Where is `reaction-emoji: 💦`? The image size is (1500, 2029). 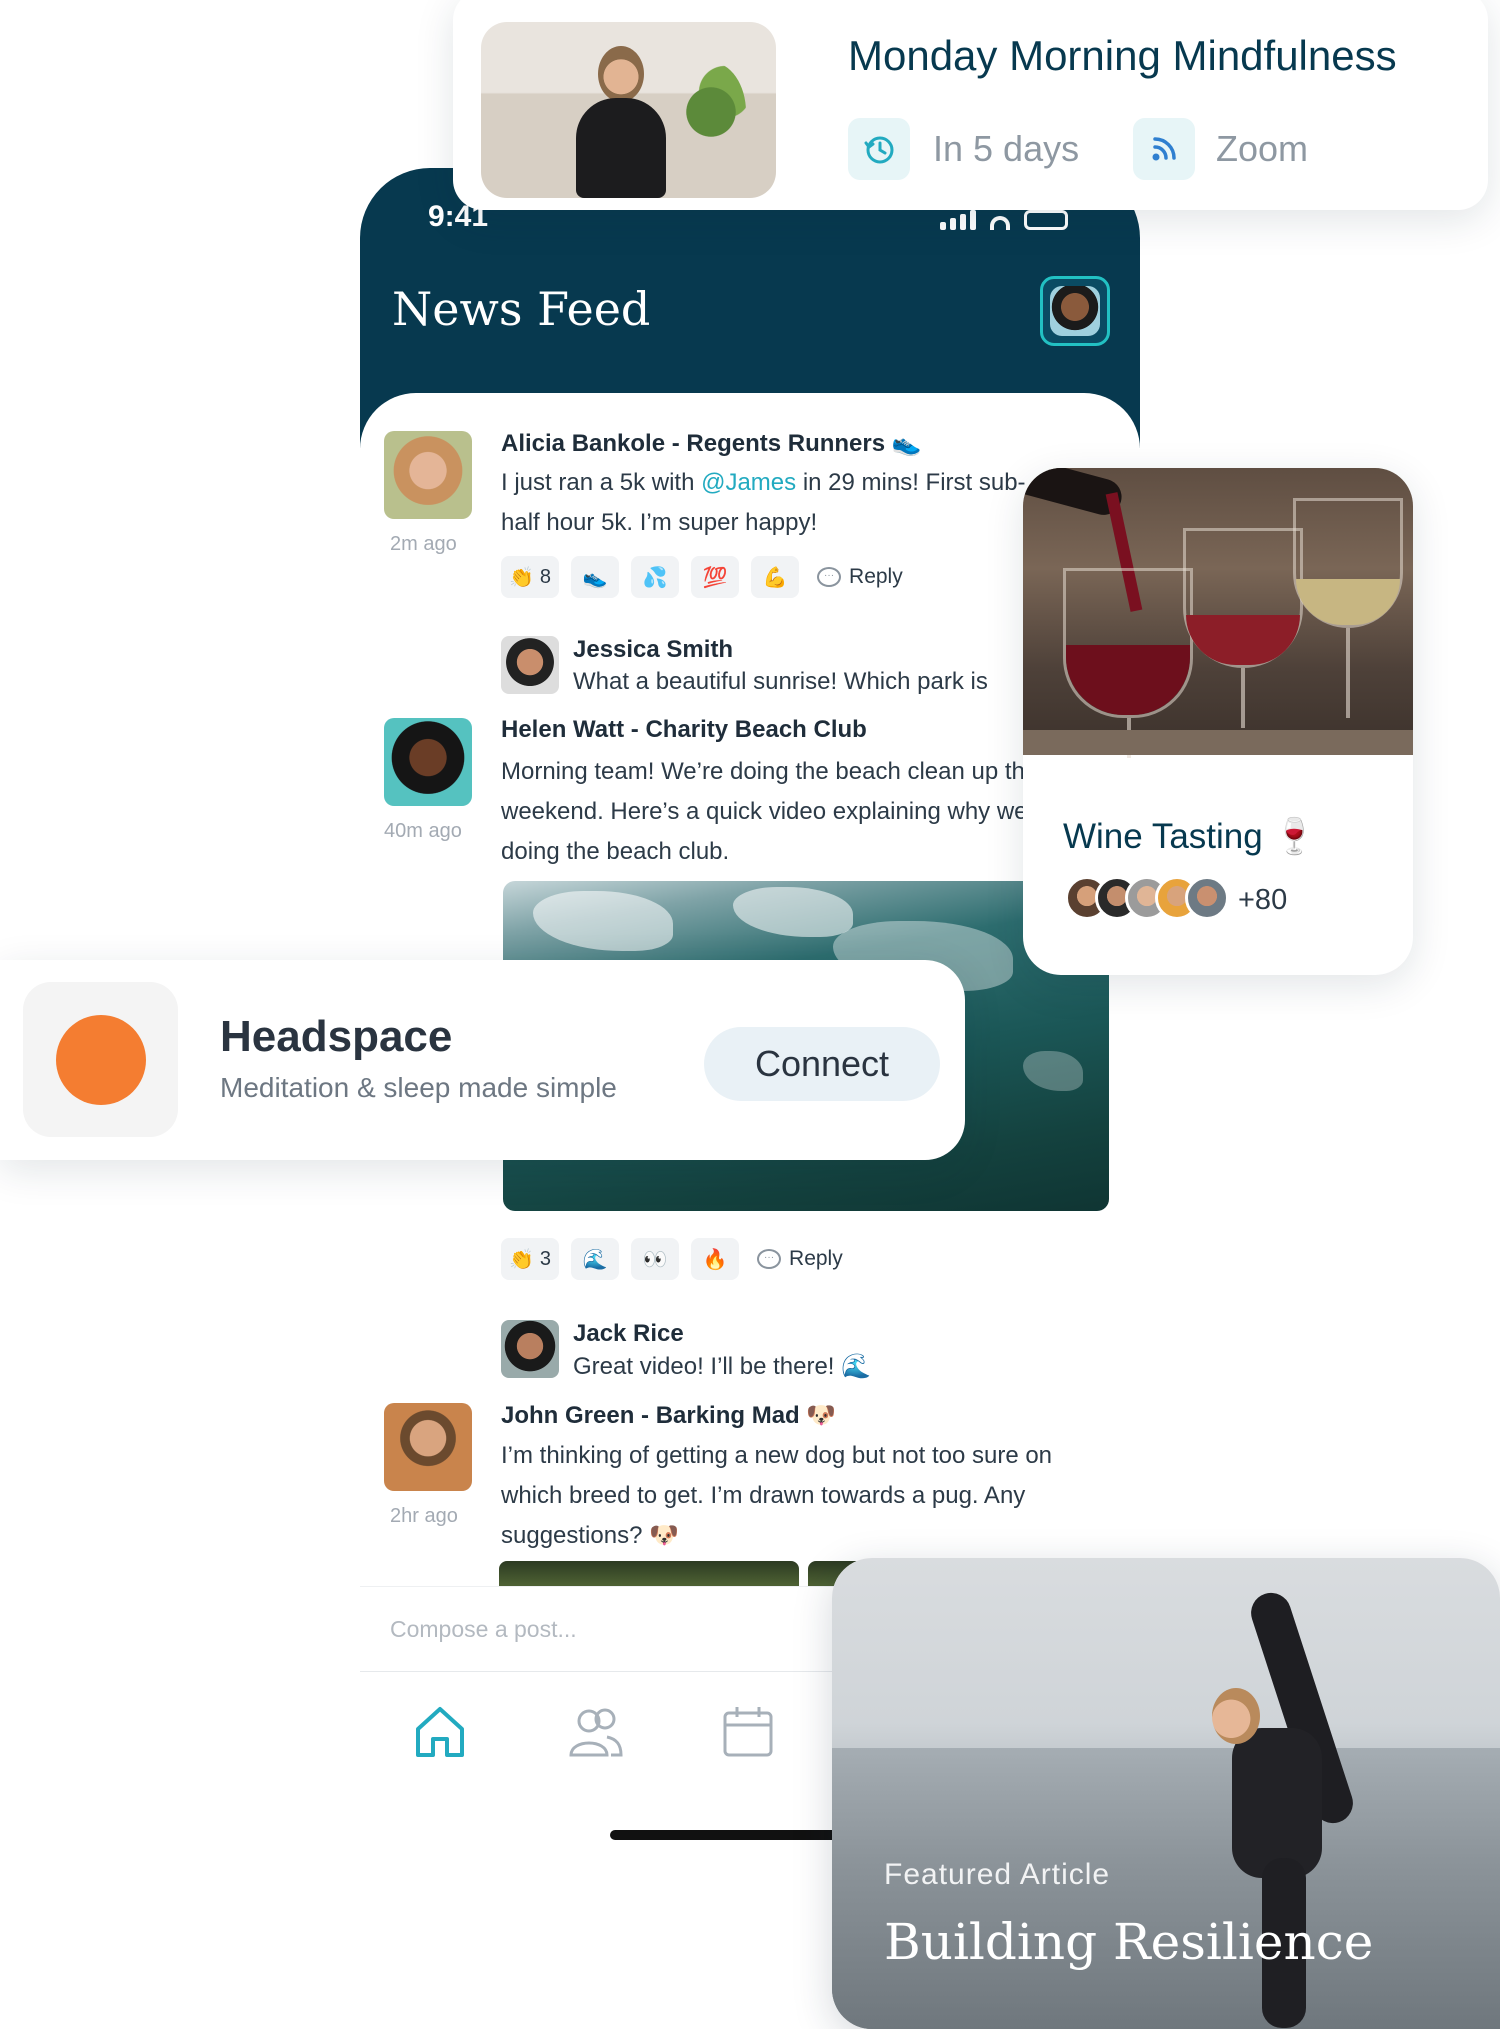
reaction-emoji: 💦 is located at coordinates (655, 577).